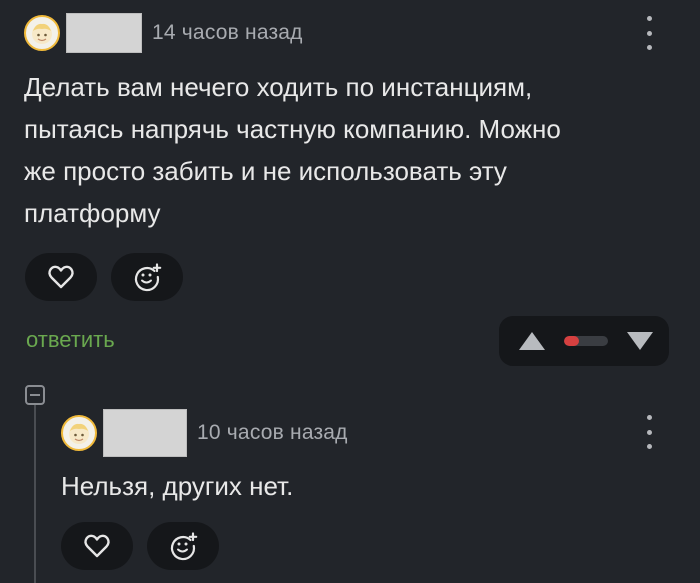 The width and height of the screenshot is (700, 583). What do you see at coordinates (278, 87) in the screenshot?
I see `comment-line: Делать вам нечего ходить по инстанциям,` at bounding box center [278, 87].